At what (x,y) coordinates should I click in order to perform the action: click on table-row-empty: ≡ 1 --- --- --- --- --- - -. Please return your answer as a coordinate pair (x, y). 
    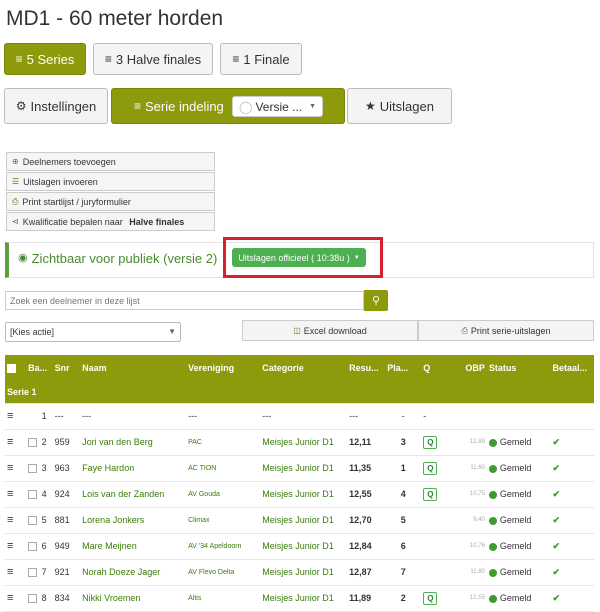
    Looking at the image, I should click on (299, 416).